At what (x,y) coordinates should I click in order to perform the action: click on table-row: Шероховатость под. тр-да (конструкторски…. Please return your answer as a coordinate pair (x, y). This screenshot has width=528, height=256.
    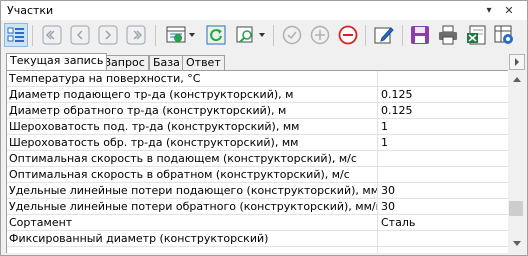
    Looking at the image, I should click on (257, 127).